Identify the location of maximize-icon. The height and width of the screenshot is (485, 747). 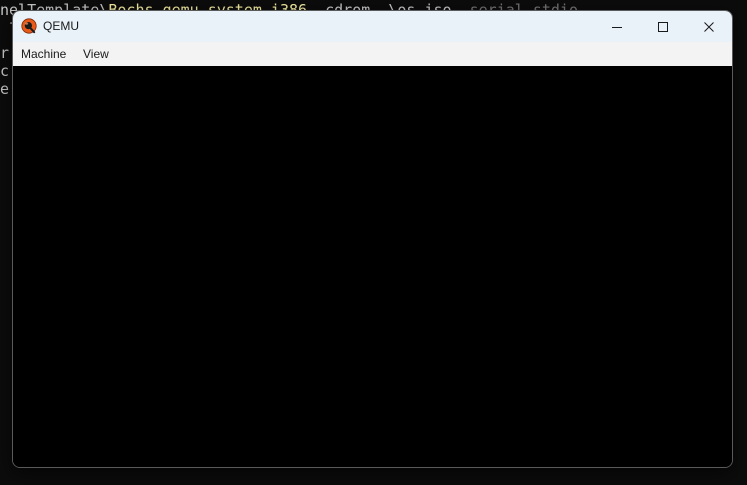
(663, 27).